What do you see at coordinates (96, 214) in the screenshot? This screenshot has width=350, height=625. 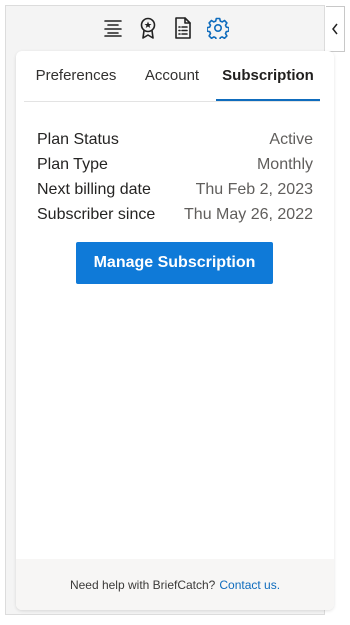 I see `subscriber-since-label: Subscriber since` at bounding box center [96, 214].